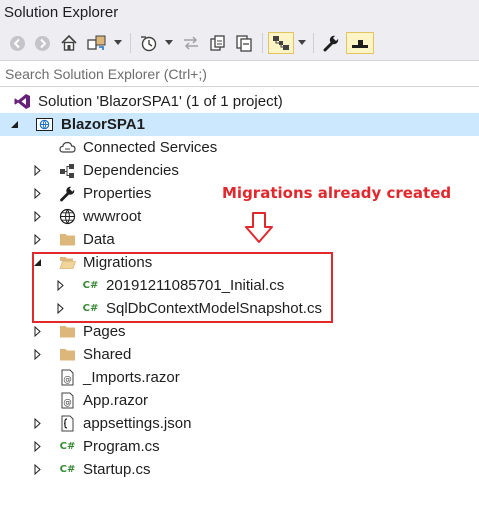 This screenshot has width=479, height=519. I want to click on tree-item-connected-services: Connected Services, so click(239, 147).